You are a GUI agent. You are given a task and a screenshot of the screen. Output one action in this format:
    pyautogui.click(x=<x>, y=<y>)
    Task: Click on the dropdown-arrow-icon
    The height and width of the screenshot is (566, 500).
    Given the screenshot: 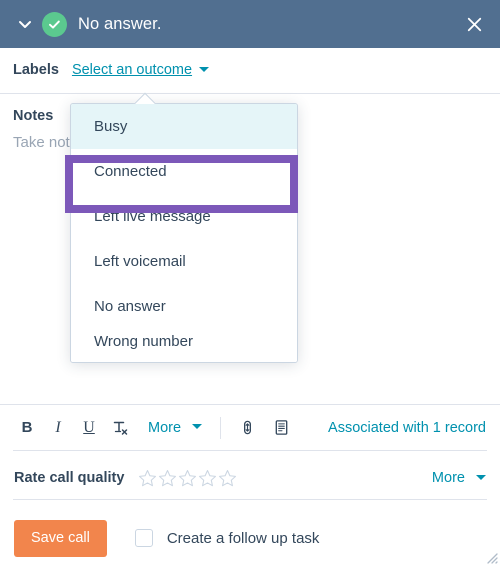 What is the action you would take?
    pyautogui.click(x=145, y=98)
    